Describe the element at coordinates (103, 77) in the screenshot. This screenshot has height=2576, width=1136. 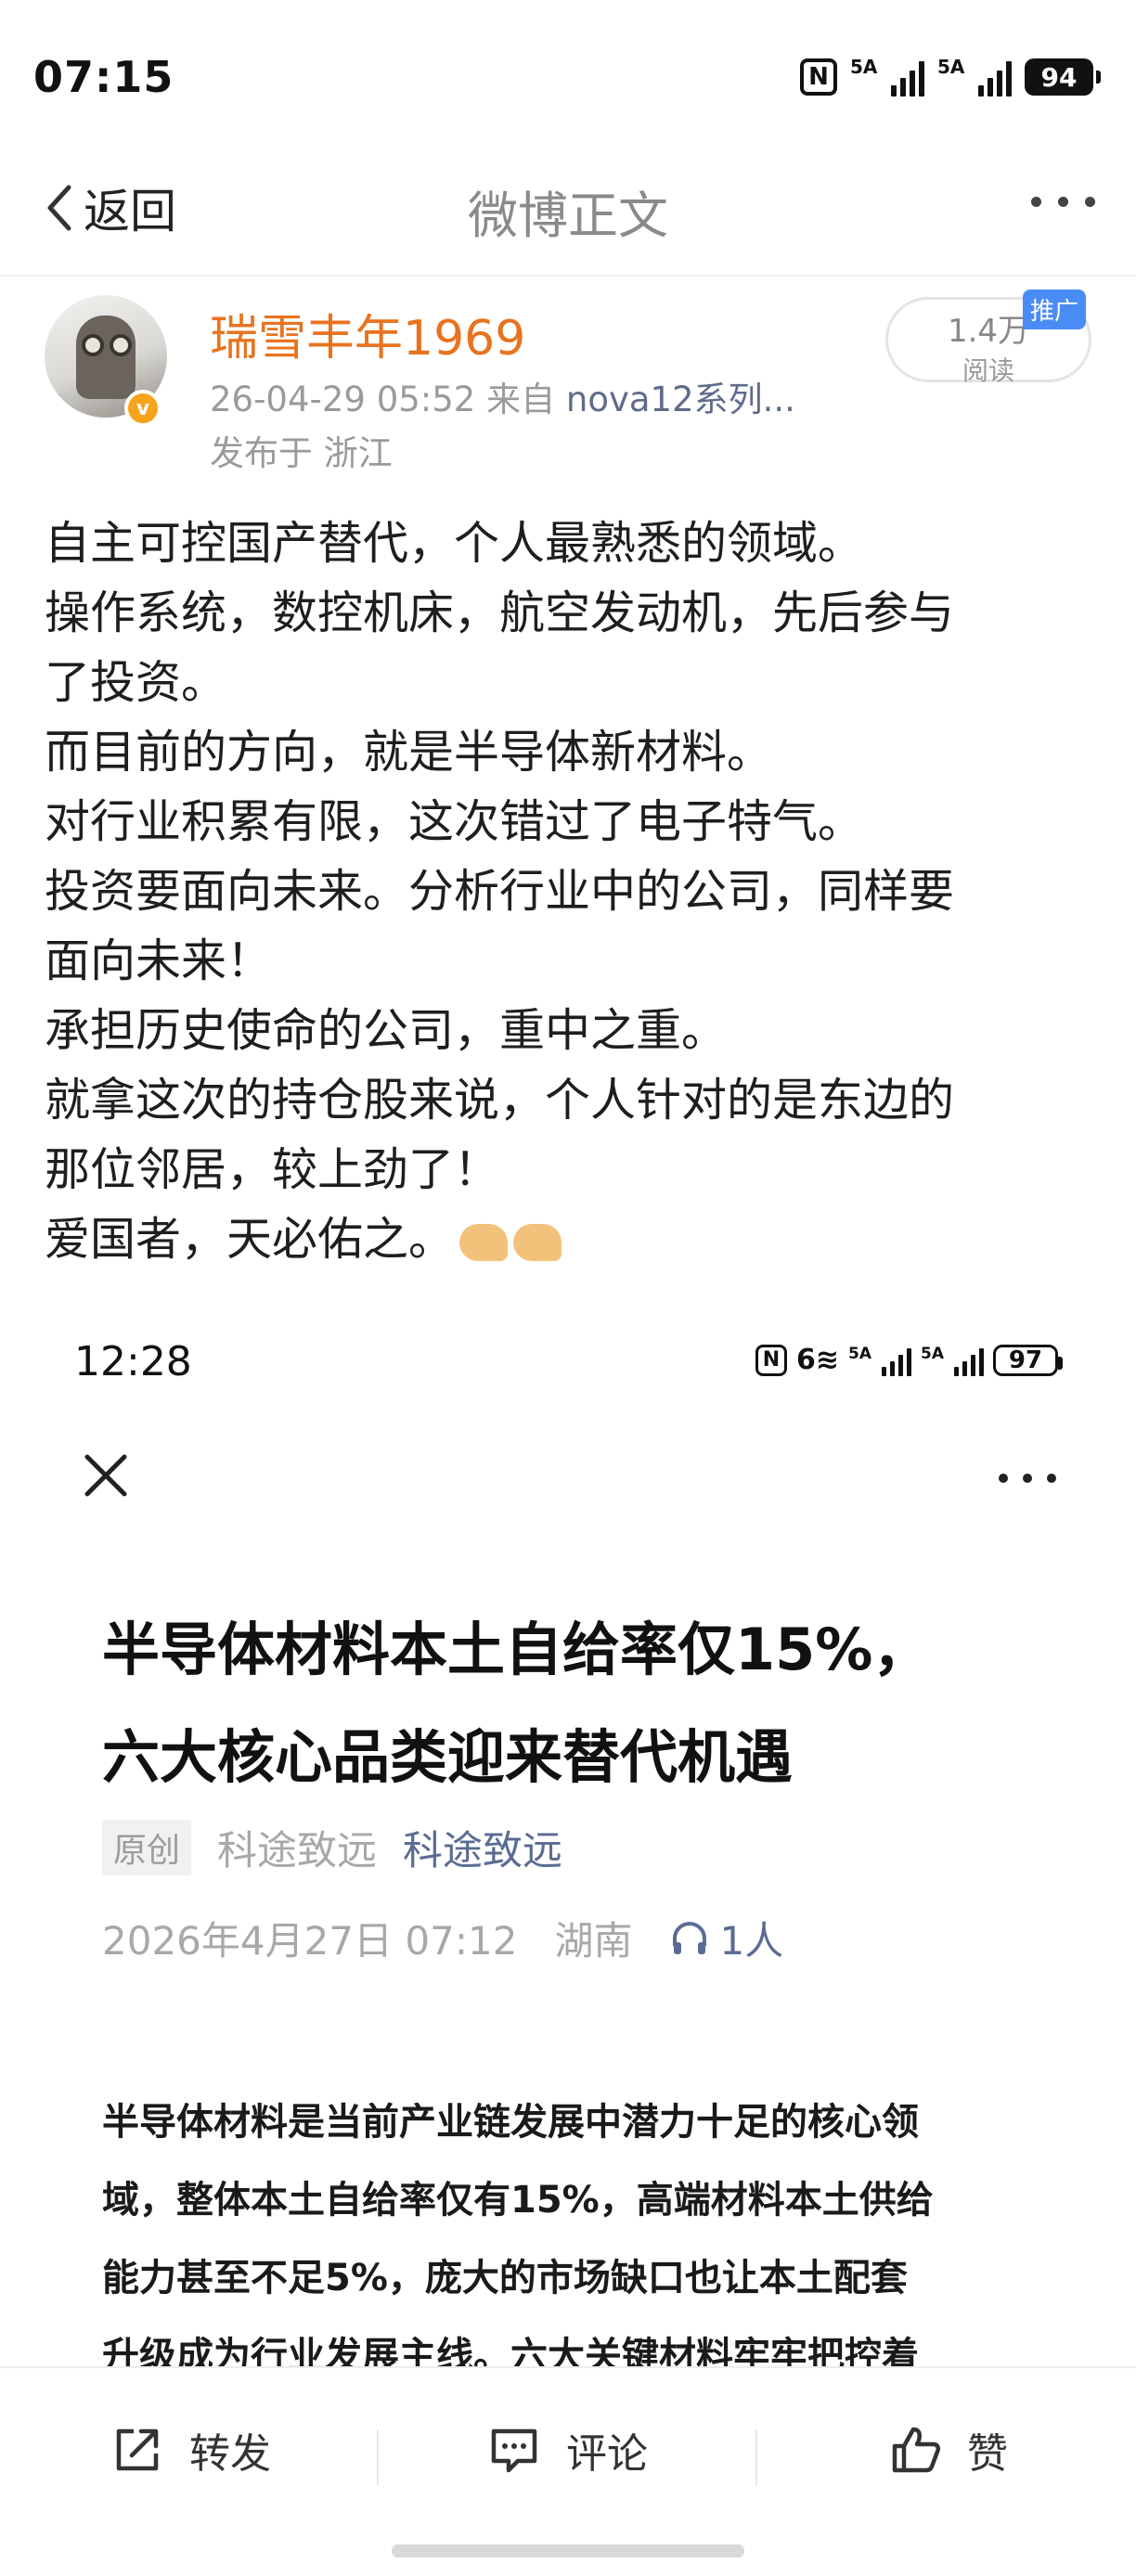
I see `status-time: 07:15` at that location.